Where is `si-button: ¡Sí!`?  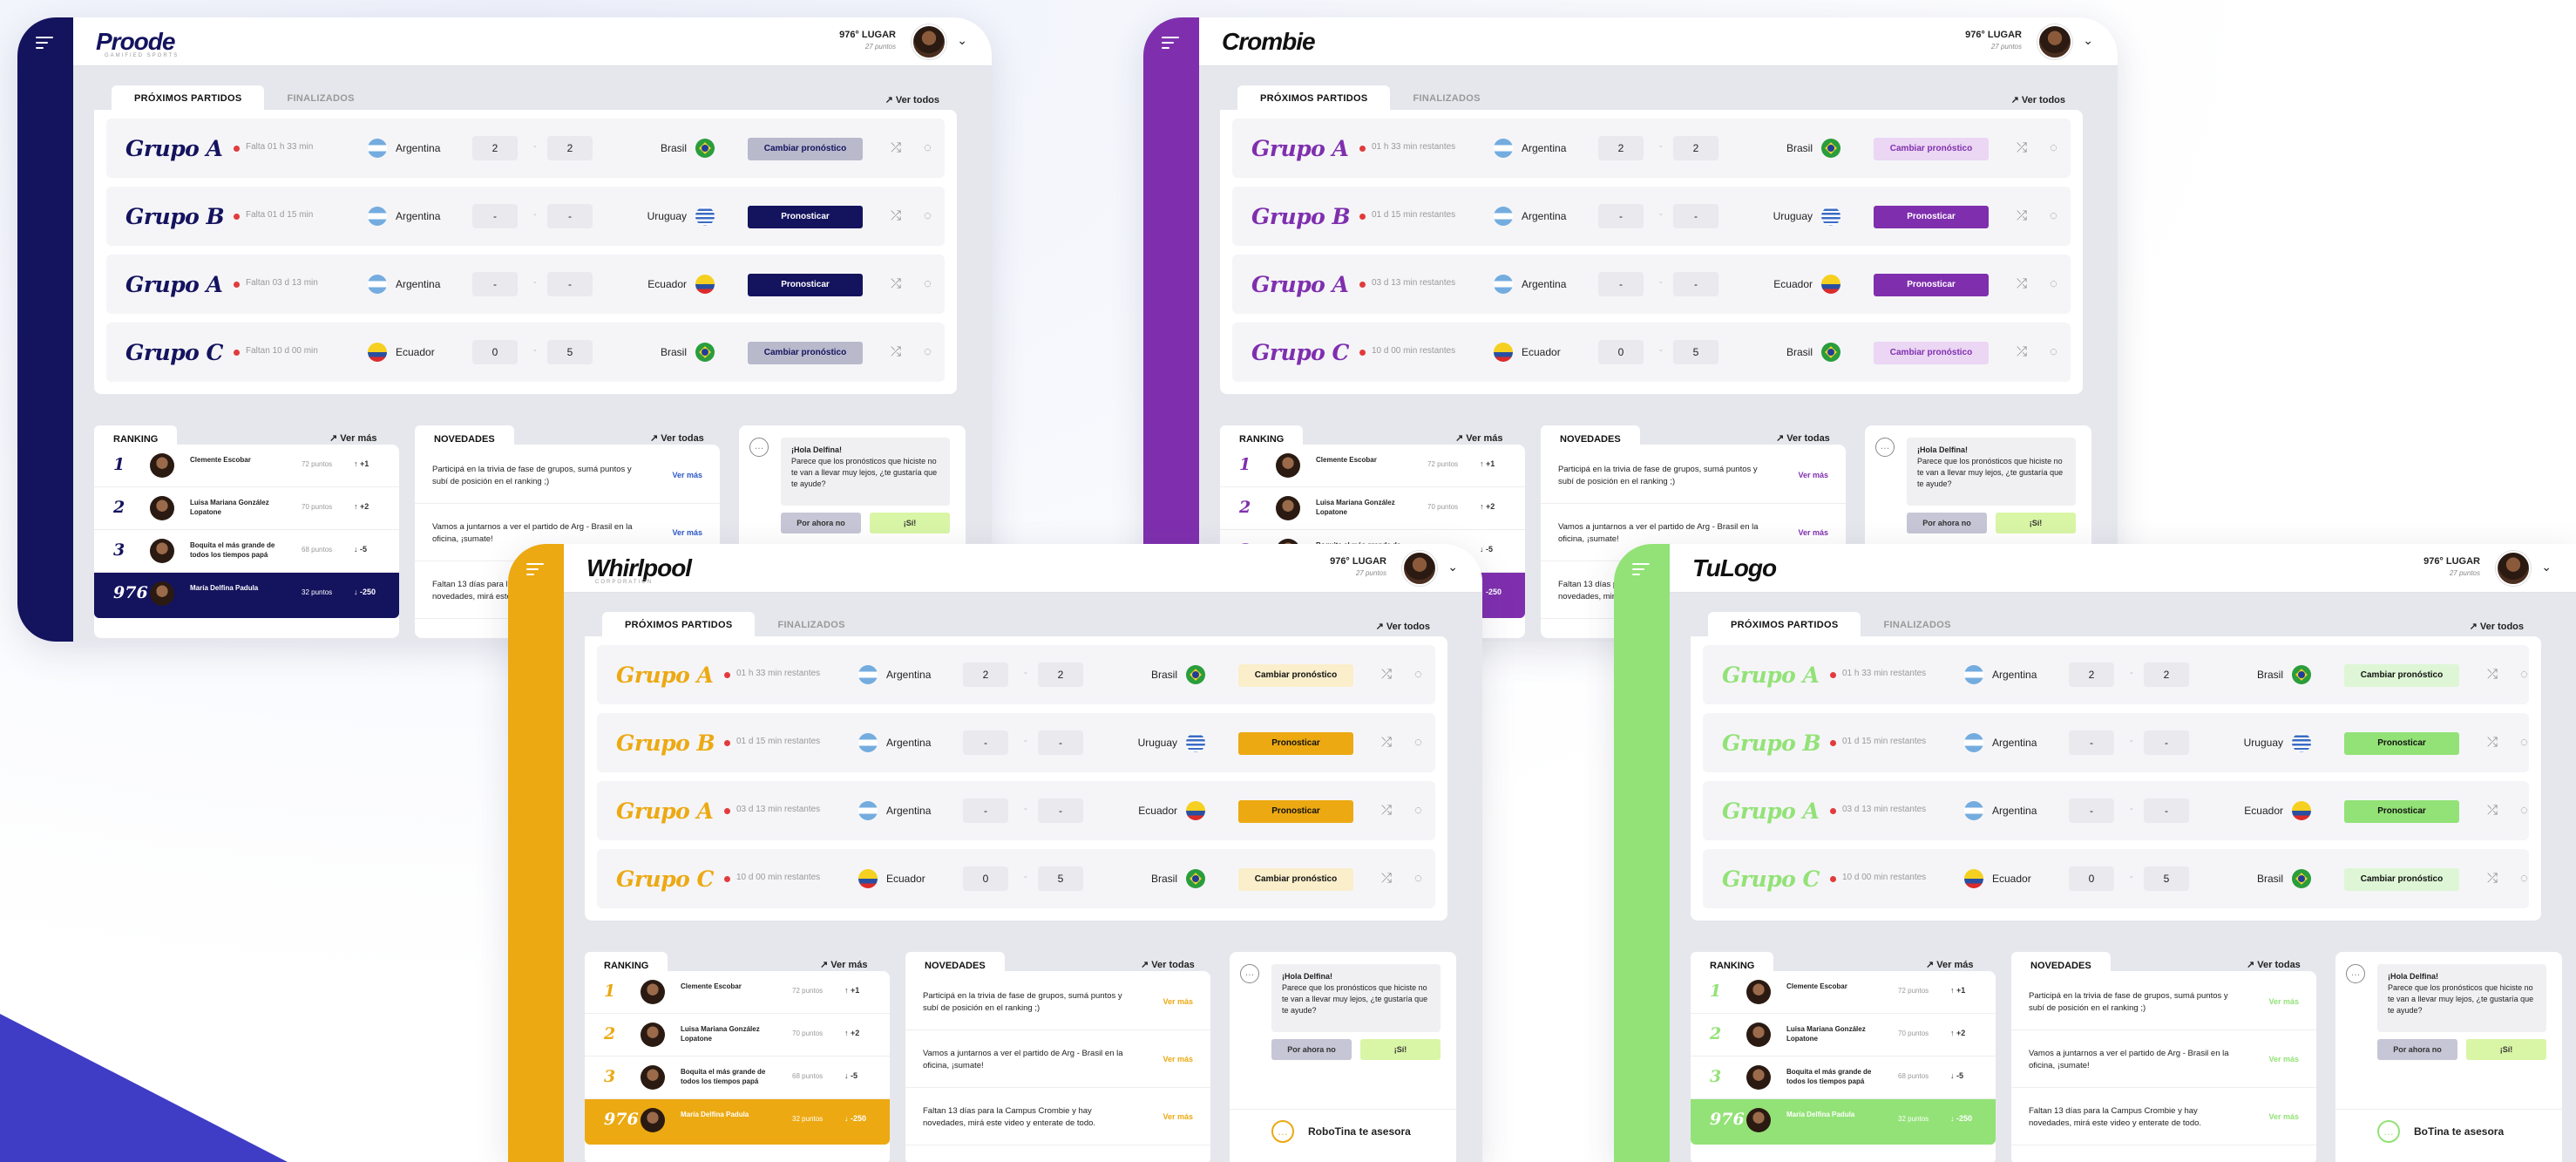 si-button: ¡Sí! is located at coordinates (2506, 1049).